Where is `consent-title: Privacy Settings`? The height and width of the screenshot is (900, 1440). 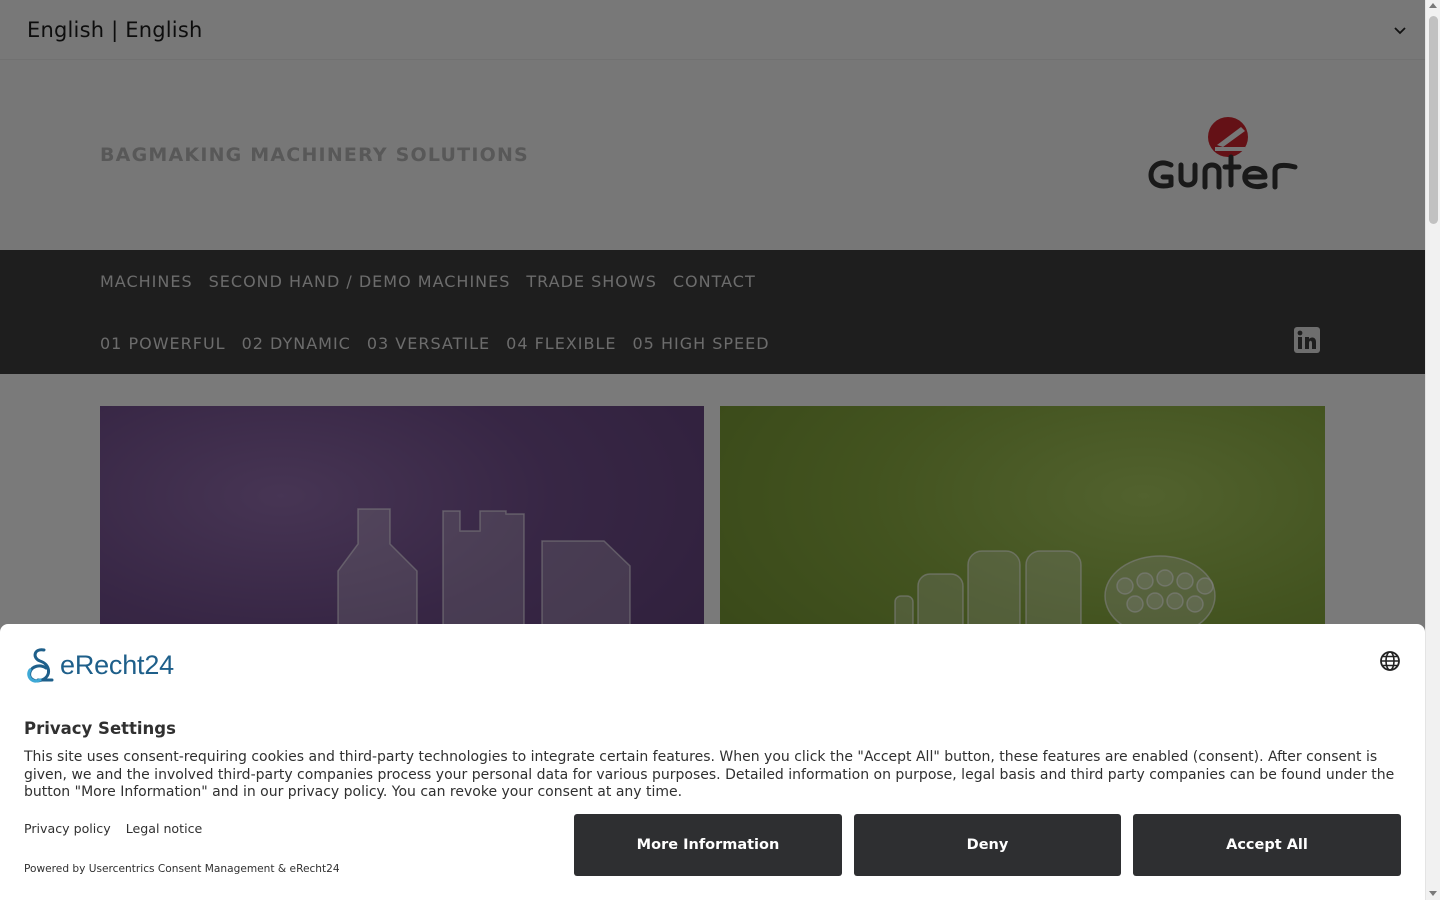
consent-title: Privacy Settings is located at coordinates (100, 728).